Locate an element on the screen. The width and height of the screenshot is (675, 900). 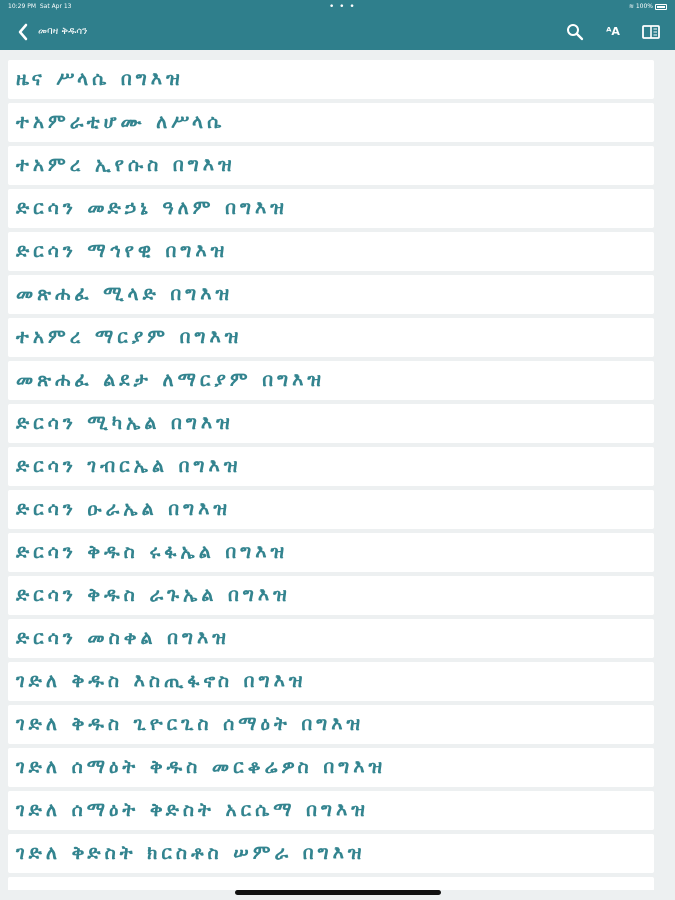
multitask-dots: • • • is located at coordinates (342, 7).